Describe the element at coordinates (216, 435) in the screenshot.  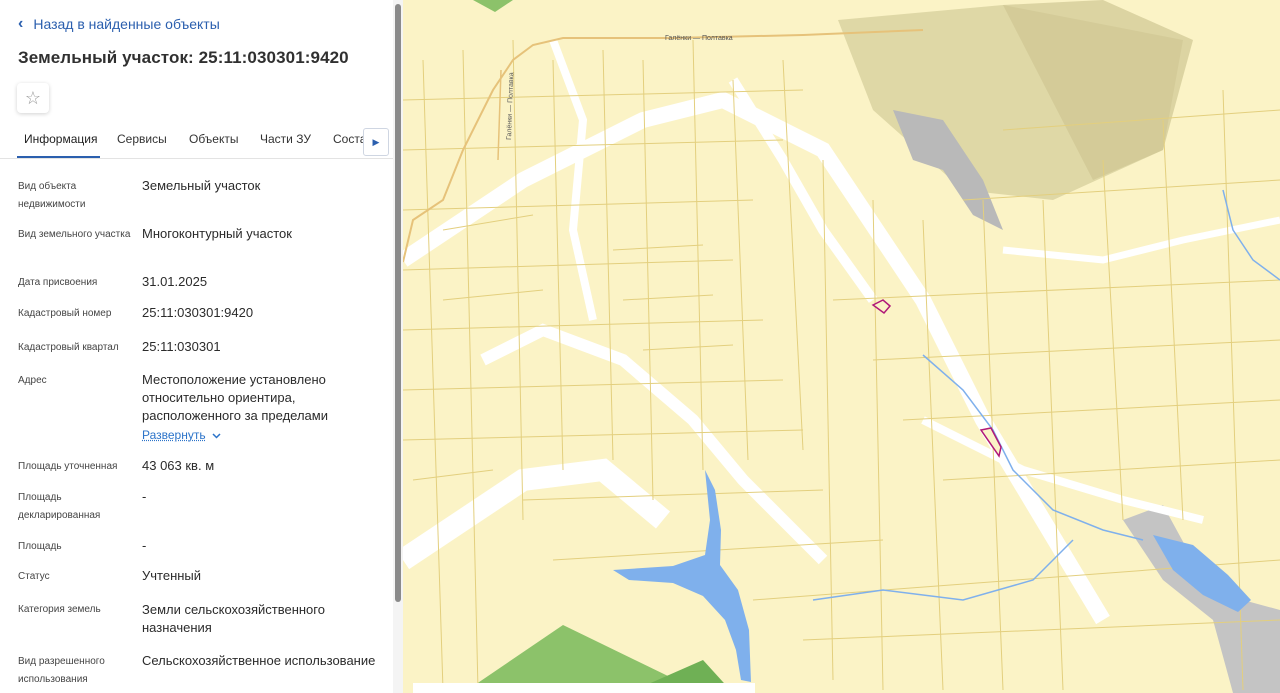
I see `chevron-down-icon` at that location.